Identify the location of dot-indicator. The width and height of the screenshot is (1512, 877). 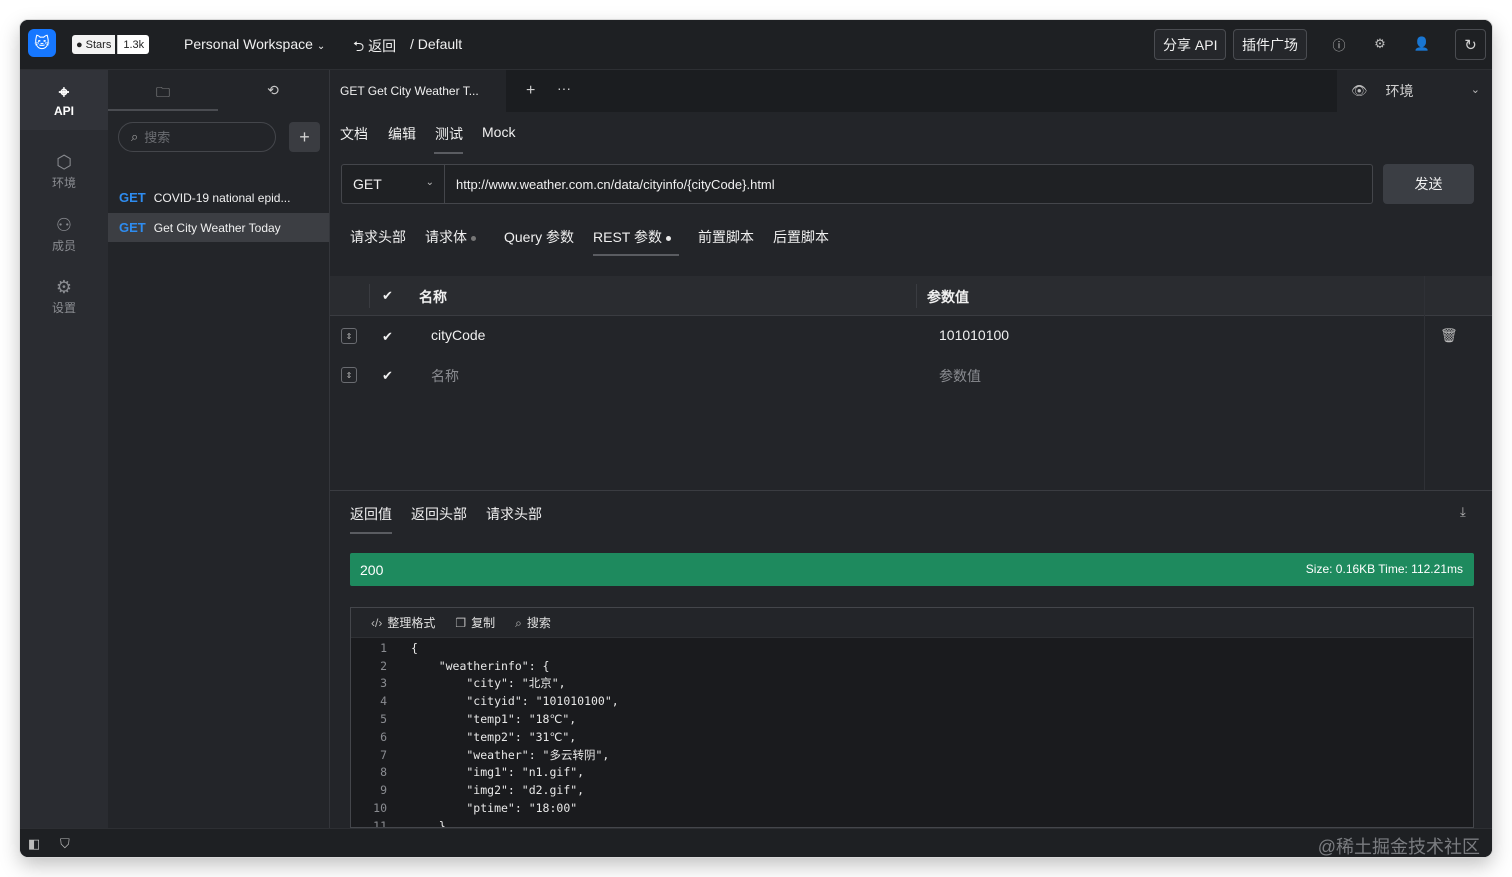
(668, 238).